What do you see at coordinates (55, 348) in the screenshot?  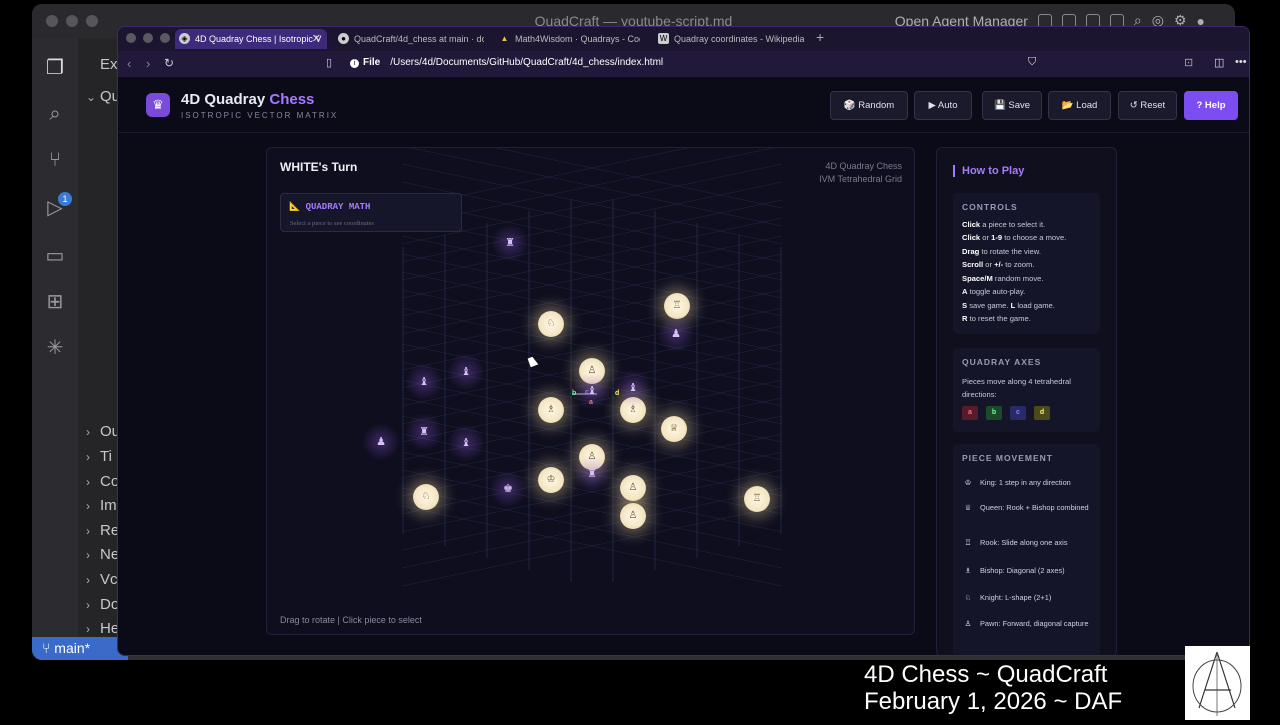 I see `agent-icon: ✳` at bounding box center [55, 348].